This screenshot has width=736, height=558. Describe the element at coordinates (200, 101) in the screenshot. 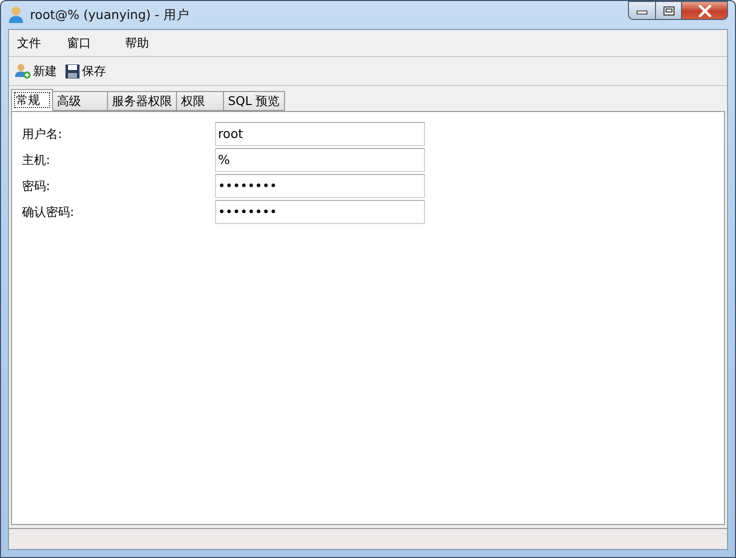

I see `tab: 权限` at that location.